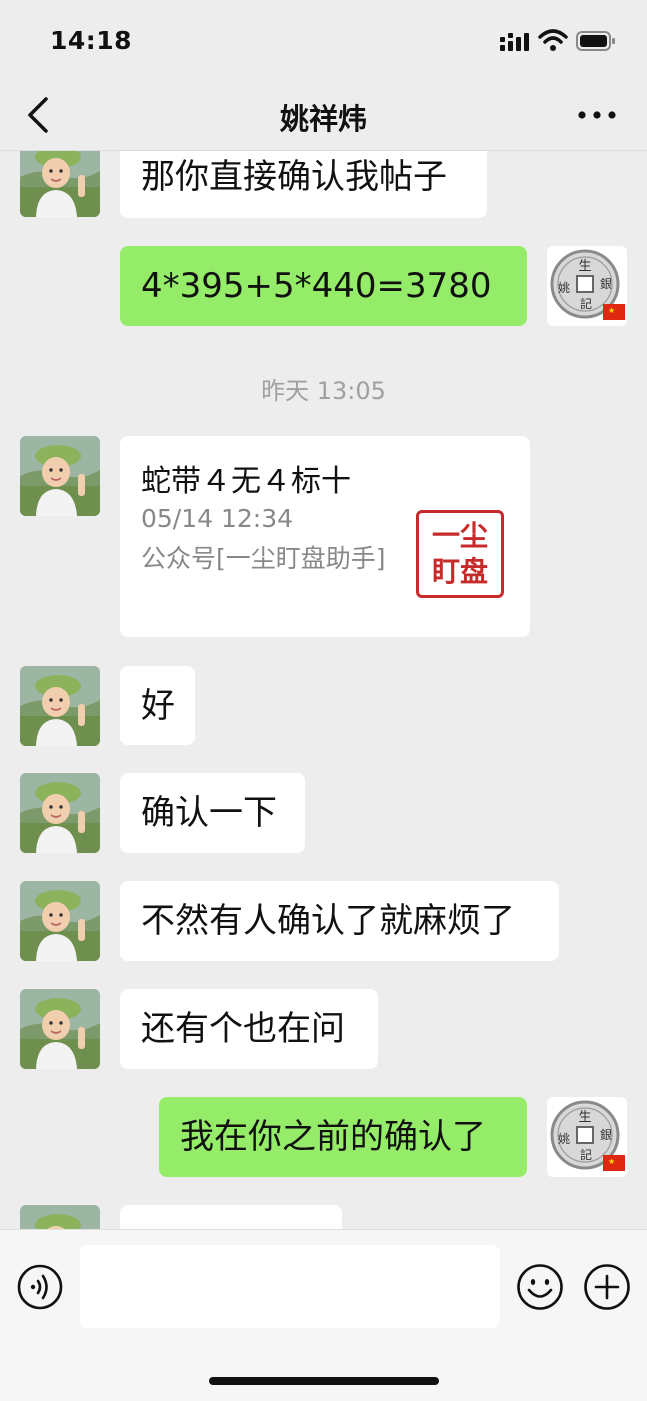 This screenshot has width=647, height=1401. Describe the element at coordinates (91, 40) in the screenshot. I see `status-time: 14:18` at that location.